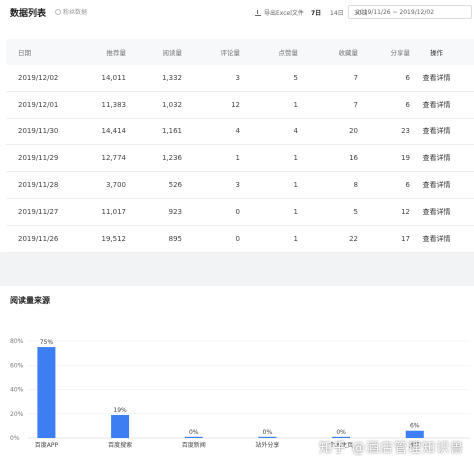 This screenshot has height=464, width=474. I want to click on cell-date: 2019/11/29, so click(38, 158).